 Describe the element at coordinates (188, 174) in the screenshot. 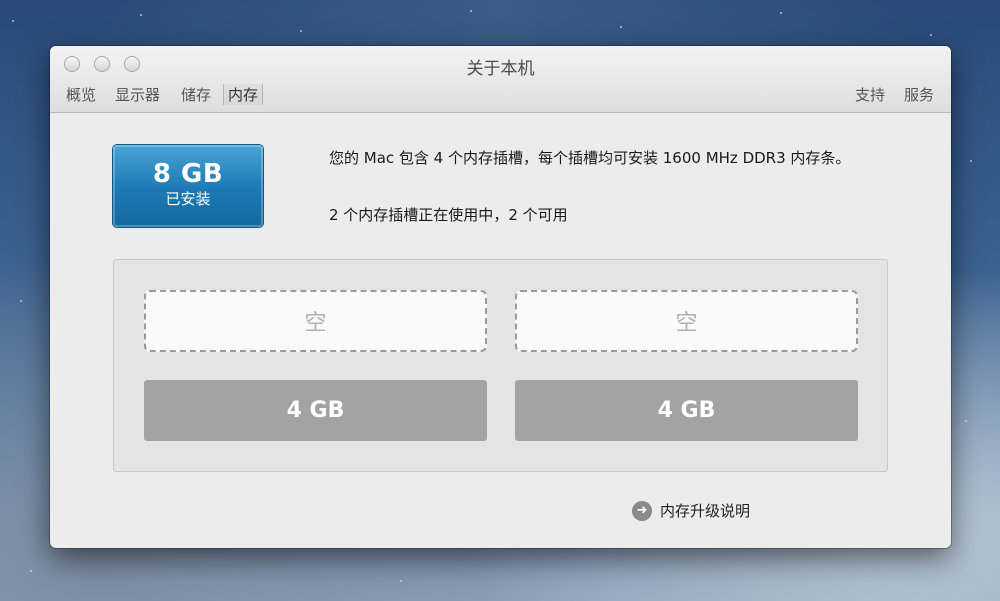

I see `installed-memory-amount: 8 GB` at that location.